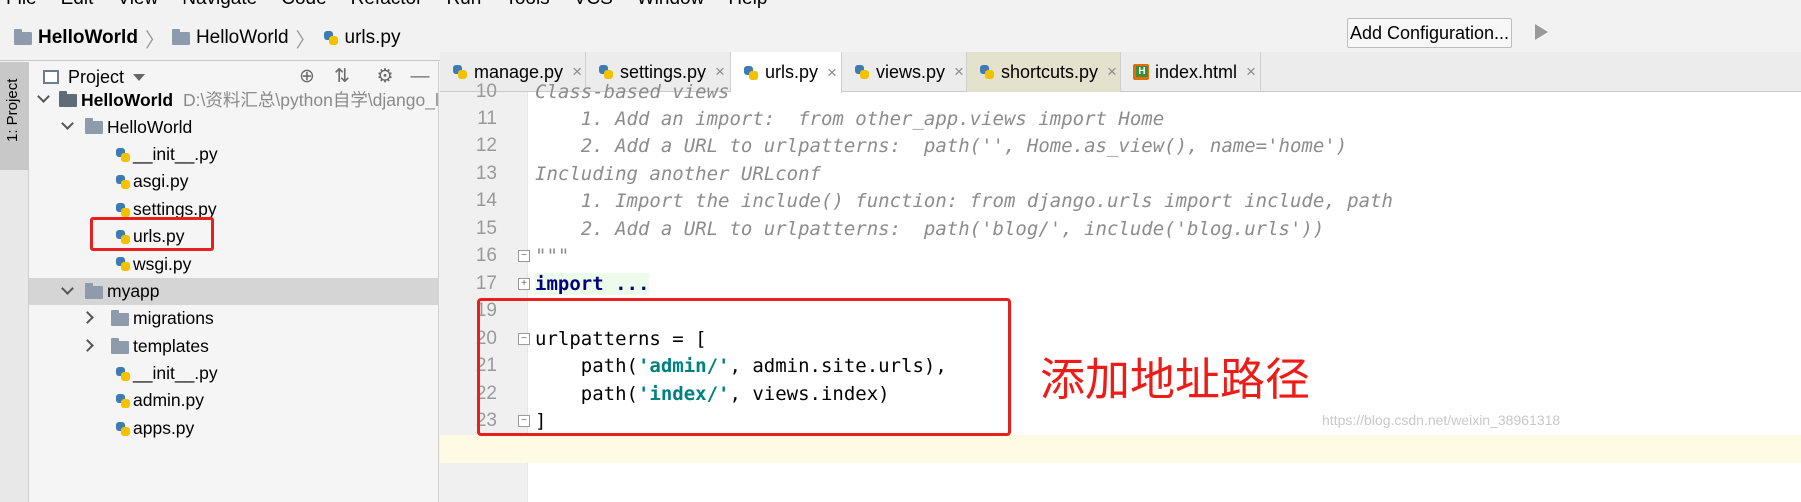 The height and width of the screenshot is (502, 1801). I want to click on tree-item-label: wsgi.py, so click(162, 263).